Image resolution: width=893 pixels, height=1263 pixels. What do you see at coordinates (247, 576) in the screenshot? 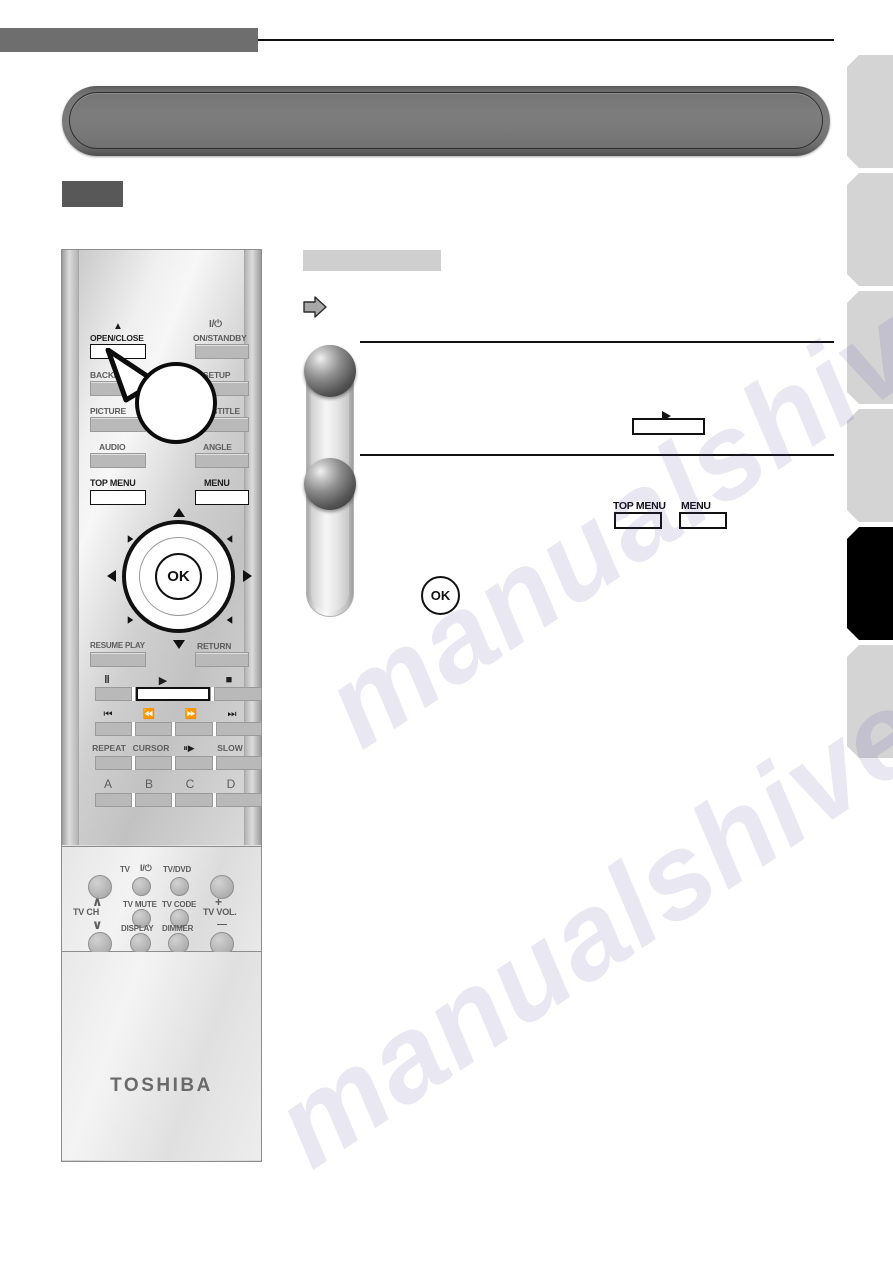
I see `dpad-right-icon` at bounding box center [247, 576].